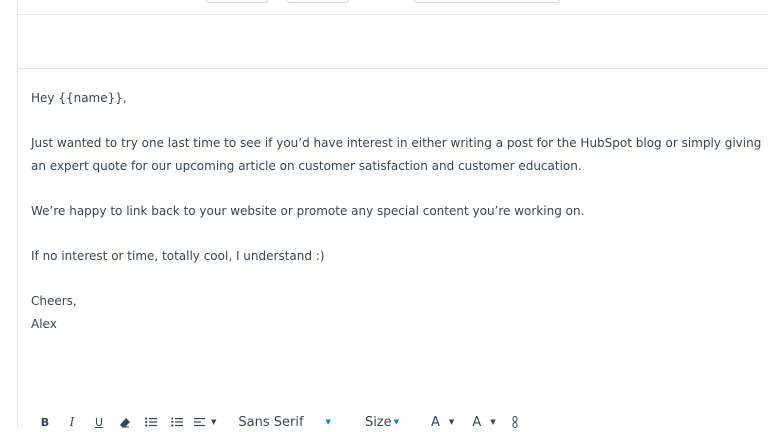 The height and width of the screenshot is (432, 768). I want to click on font-size-dropdown: Size ▼, so click(382, 422).